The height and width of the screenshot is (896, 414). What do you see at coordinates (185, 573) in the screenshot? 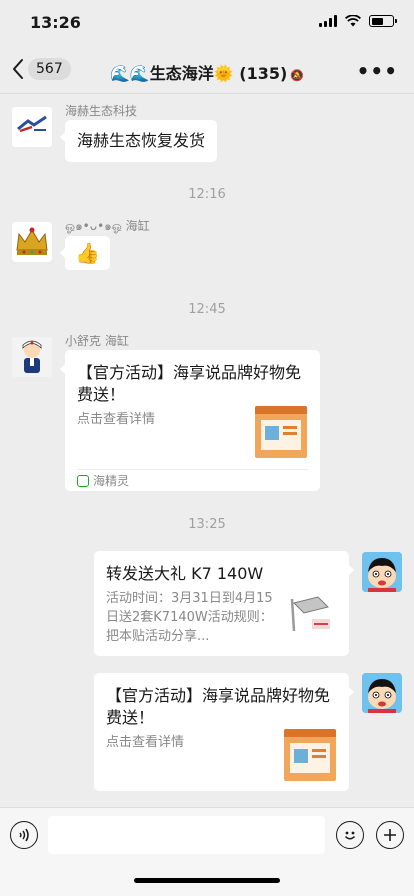
I see `card-title: 转发送大礼 K7 140W` at bounding box center [185, 573].